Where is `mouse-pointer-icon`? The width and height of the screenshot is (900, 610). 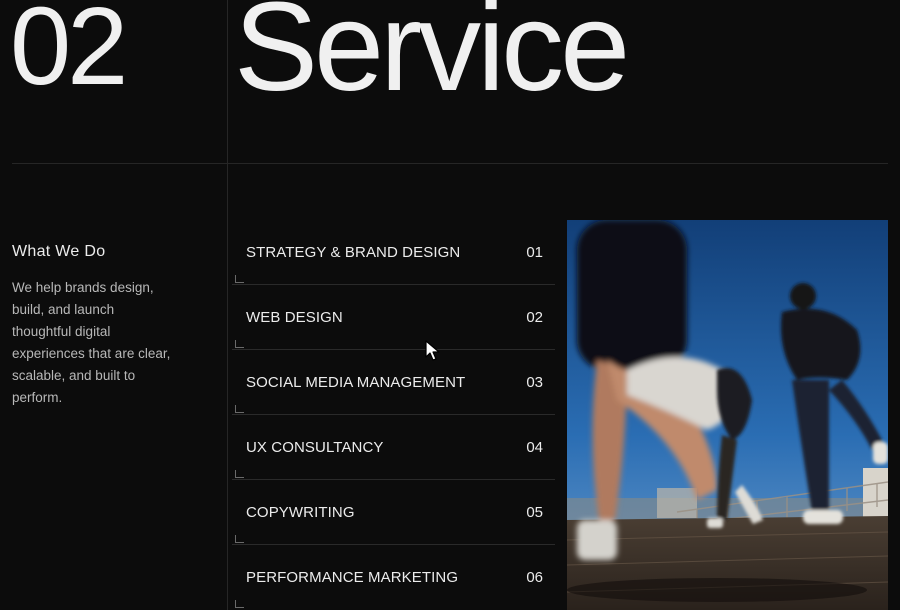 mouse-pointer-icon is located at coordinates (432, 350).